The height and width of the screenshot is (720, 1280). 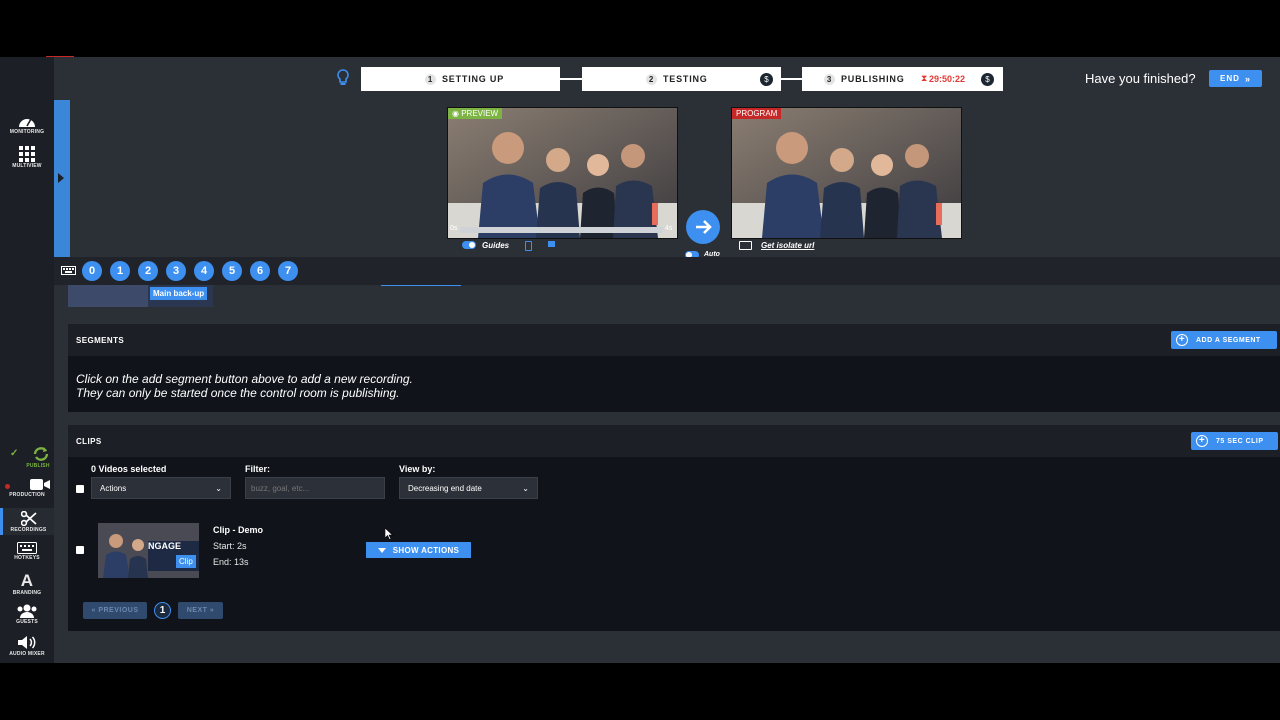 I want to click on step-testing: 2 TESTING, so click(x=681, y=79).